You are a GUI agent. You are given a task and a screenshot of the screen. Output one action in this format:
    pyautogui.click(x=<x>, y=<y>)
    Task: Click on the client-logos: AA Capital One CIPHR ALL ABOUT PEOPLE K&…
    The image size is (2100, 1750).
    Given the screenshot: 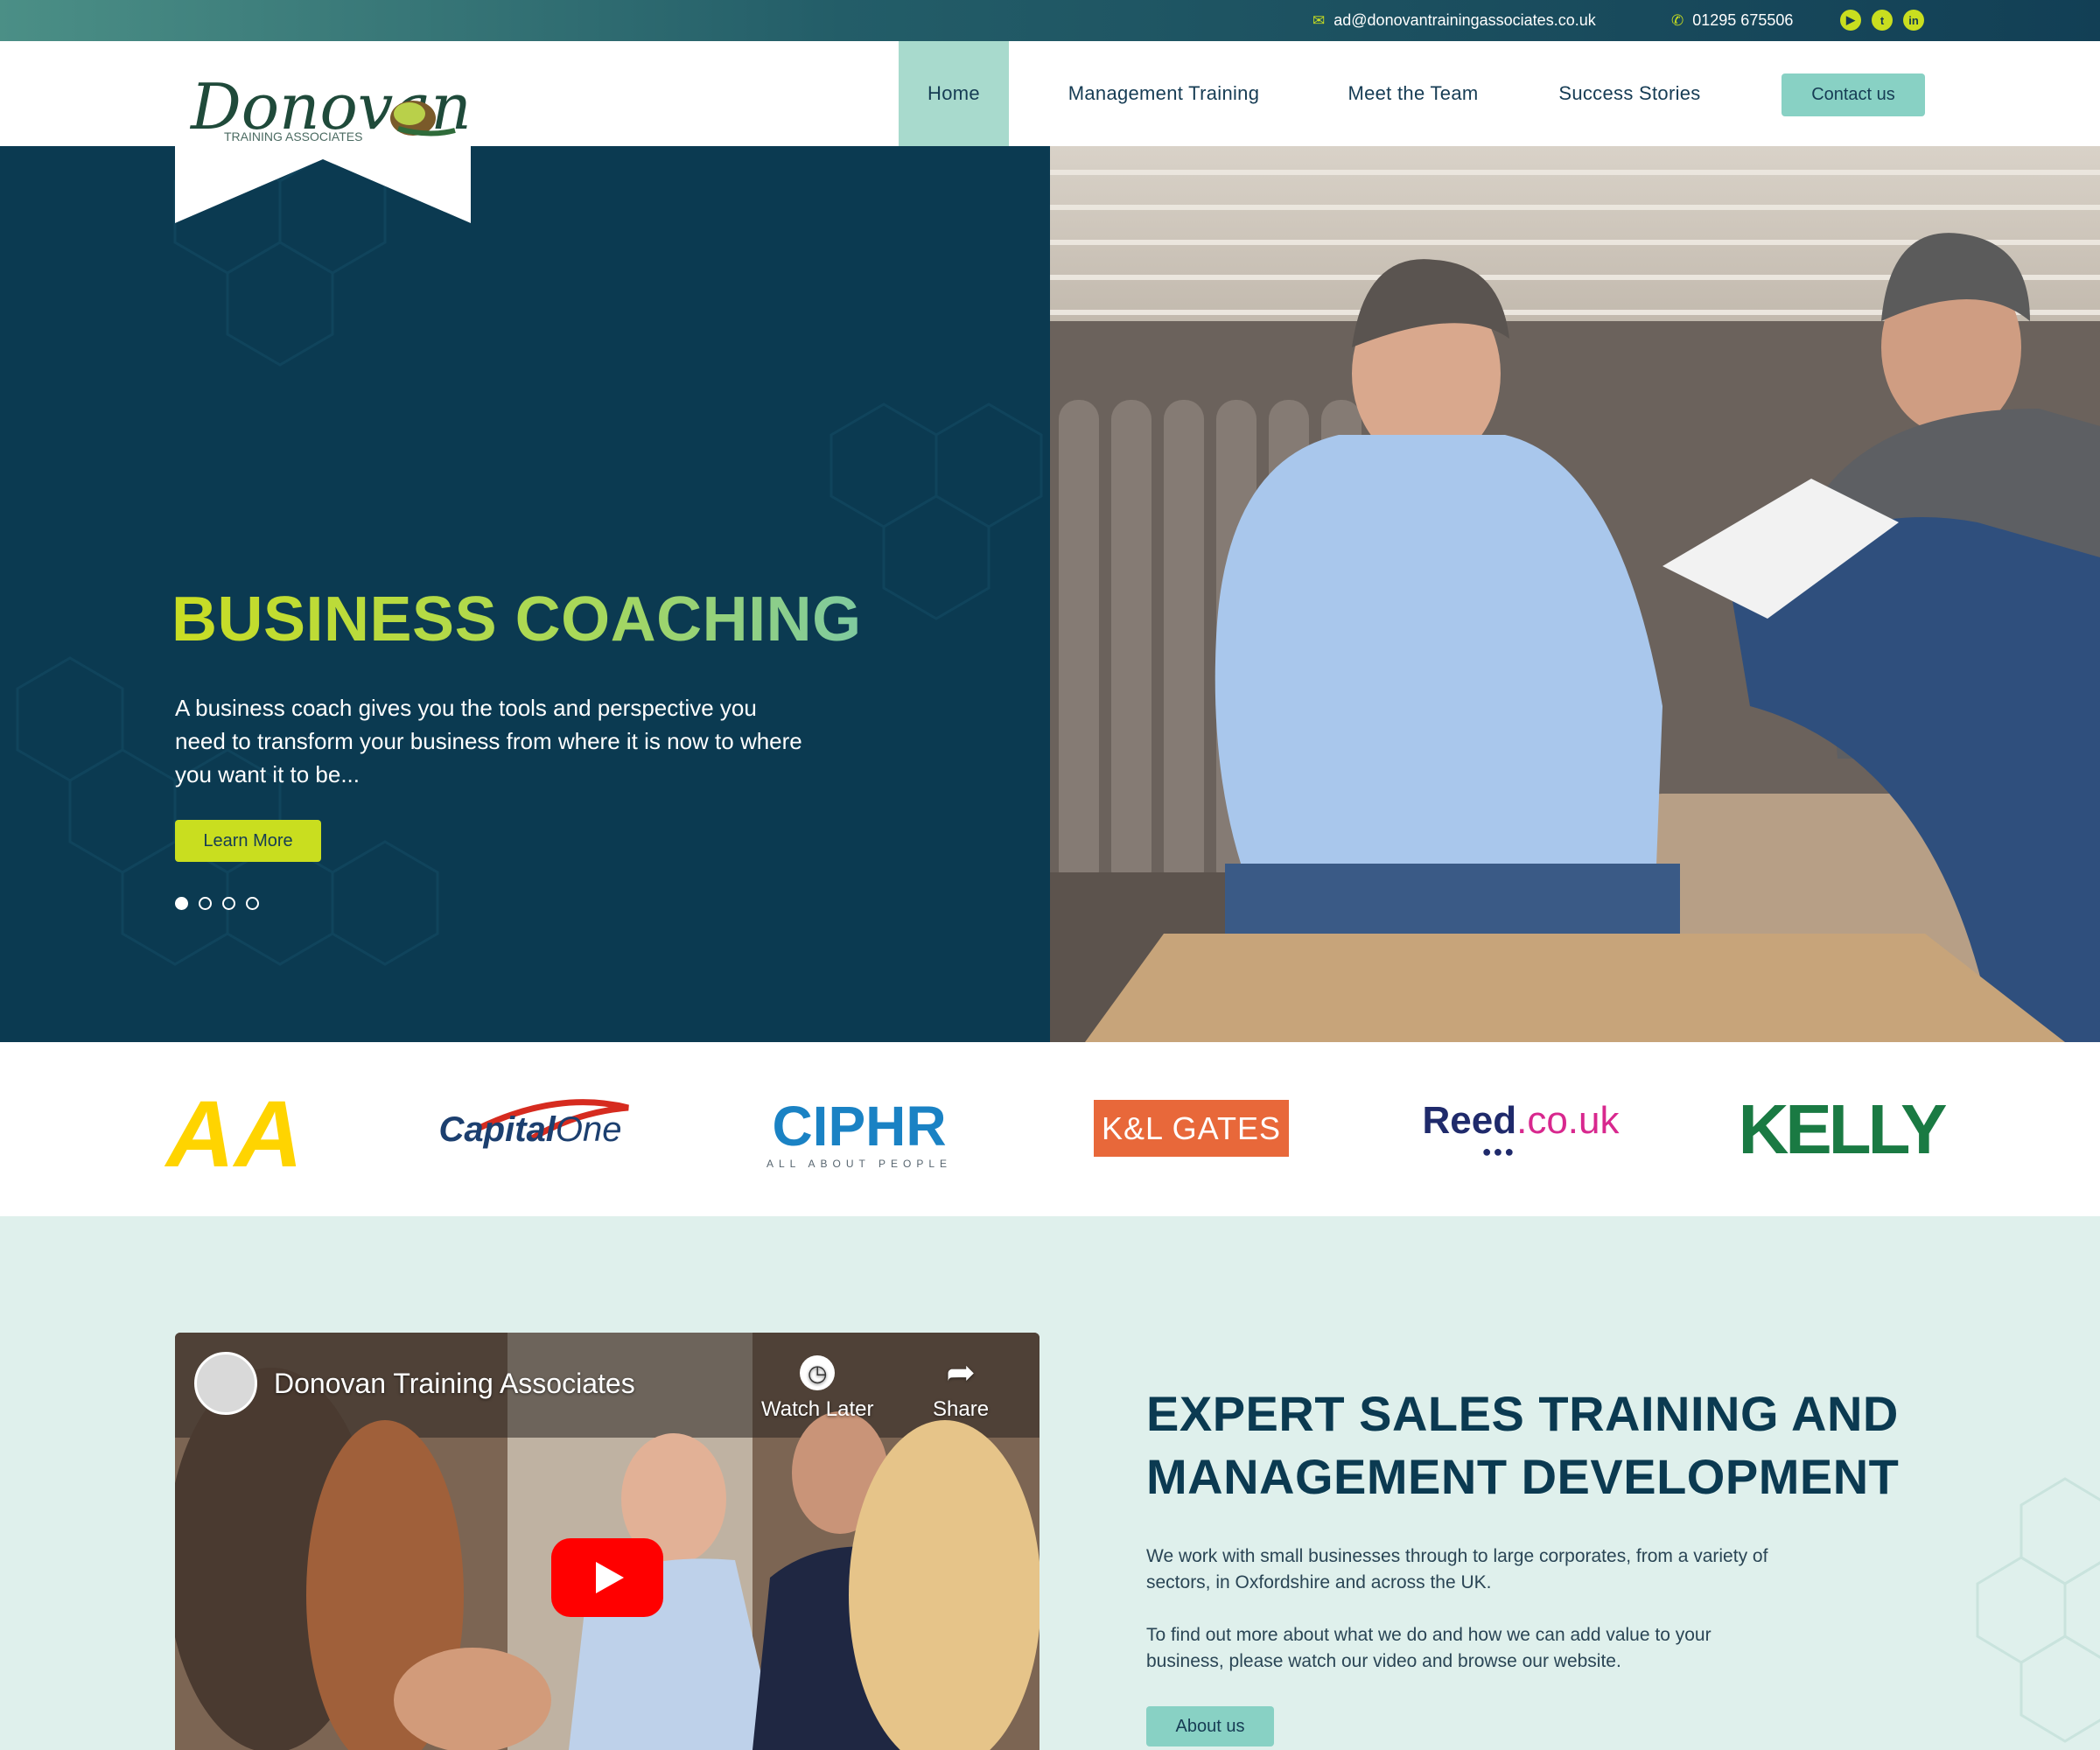 What is the action you would take?
    pyautogui.click(x=1050, y=1129)
    